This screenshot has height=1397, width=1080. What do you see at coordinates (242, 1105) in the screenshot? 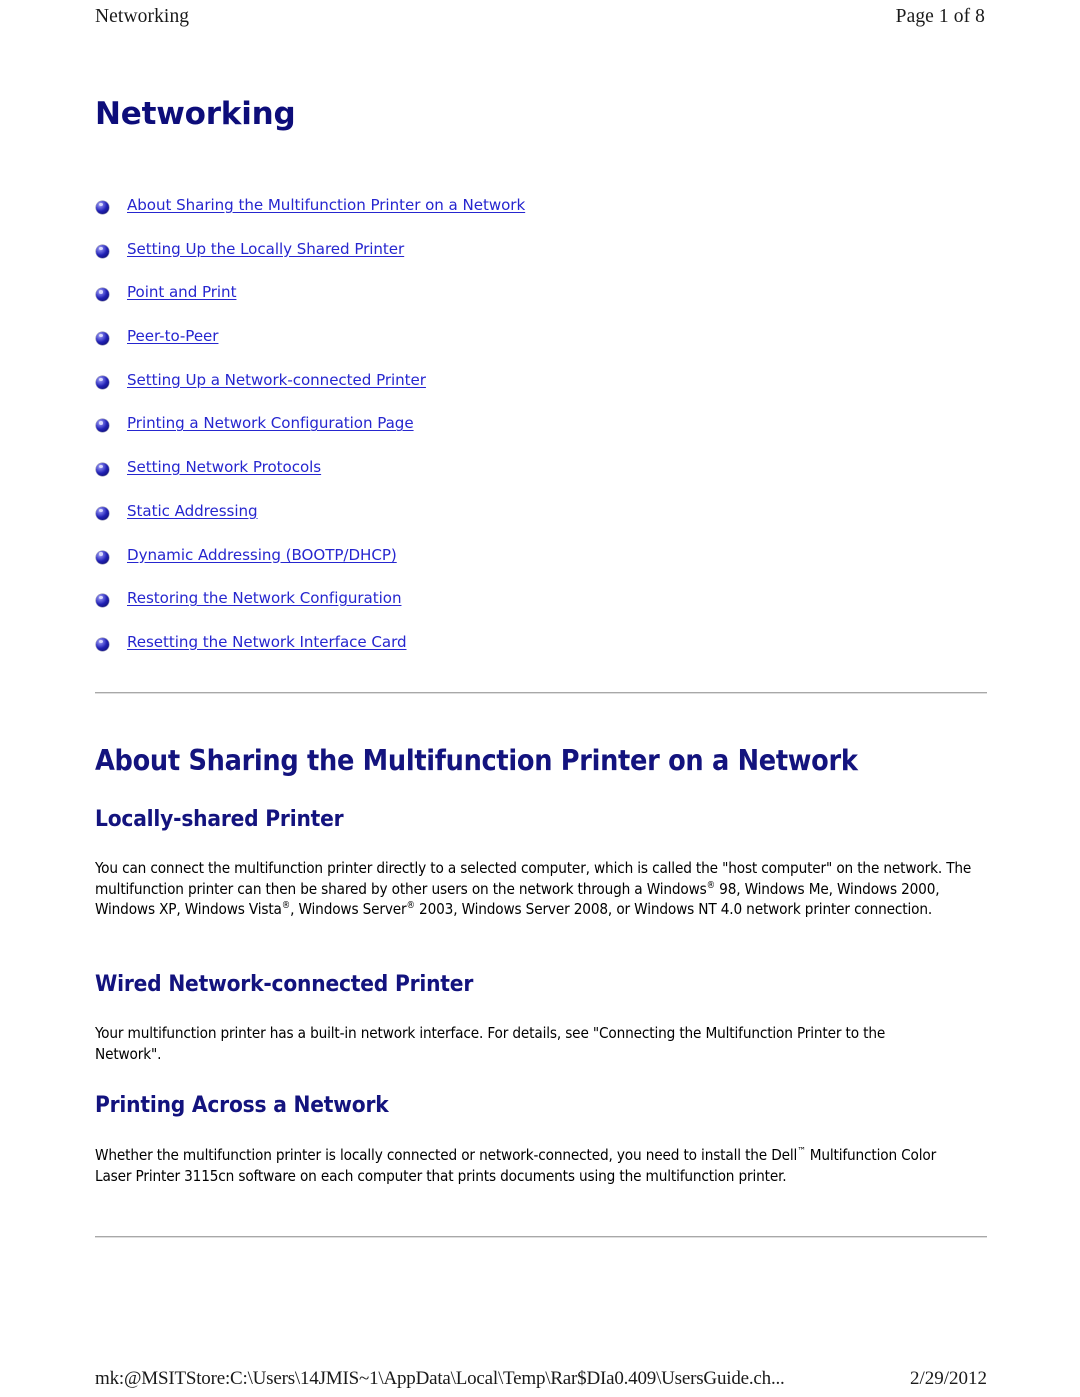
I see `subsection-heading-printing-across-network: Printing Across a Network` at bounding box center [242, 1105].